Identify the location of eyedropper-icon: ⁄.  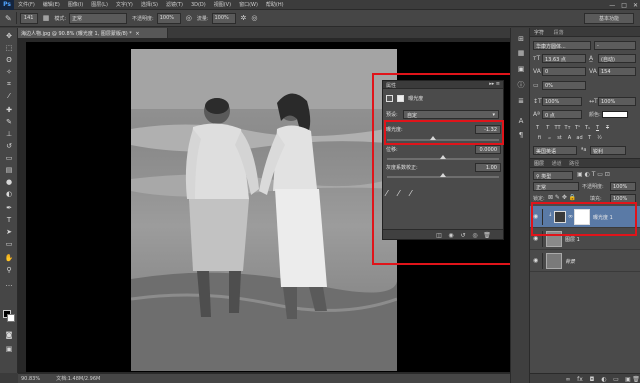
(9, 96).